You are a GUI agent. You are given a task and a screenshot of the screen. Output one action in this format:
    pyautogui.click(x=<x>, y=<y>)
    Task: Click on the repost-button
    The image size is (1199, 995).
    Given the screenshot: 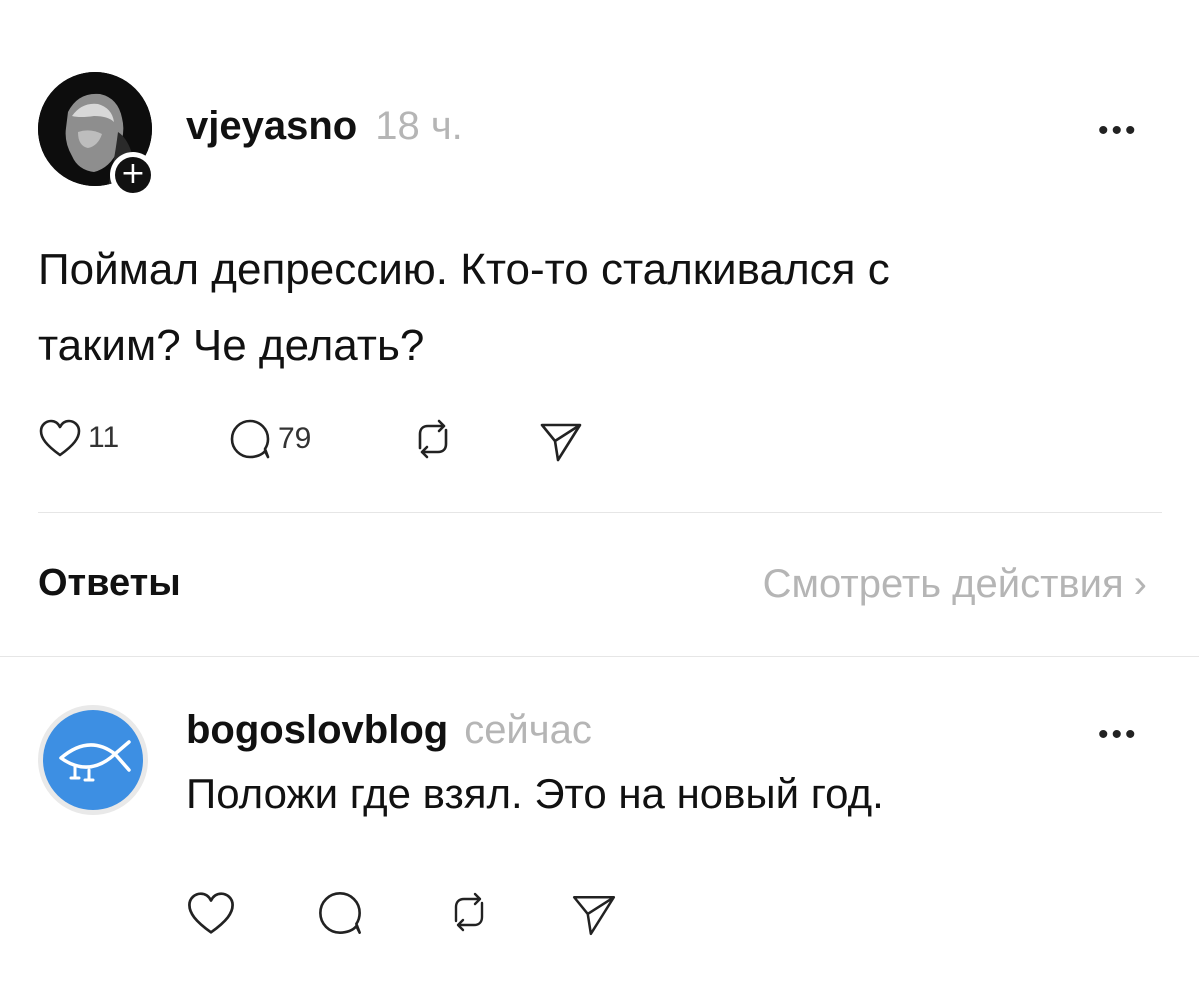 What is the action you would take?
    pyautogui.click(x=433, y=441)
    